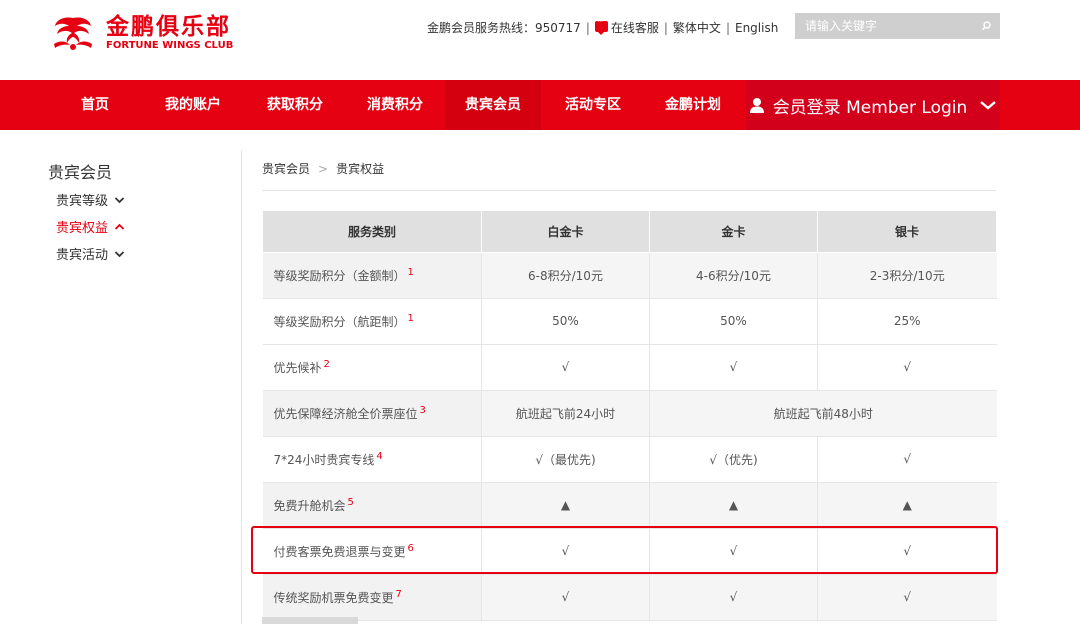 This screenshot has height=624, width=1080. I want to click on traditional-chinese-link: 繁体中文, so click(697, 27).